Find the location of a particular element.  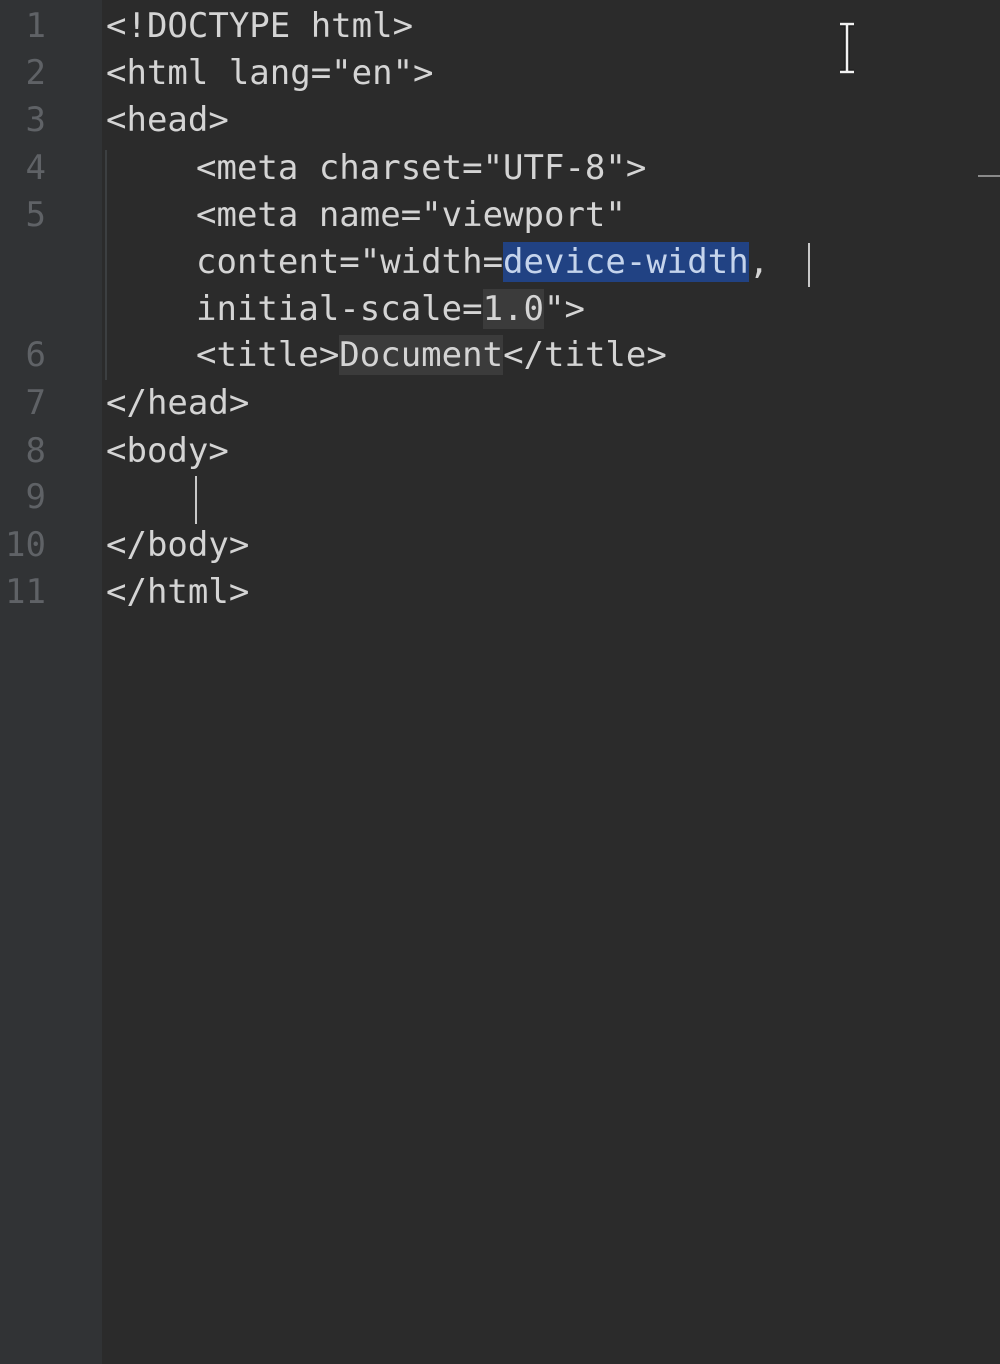

scrollbar-marker is located at coordinates (989, 176).